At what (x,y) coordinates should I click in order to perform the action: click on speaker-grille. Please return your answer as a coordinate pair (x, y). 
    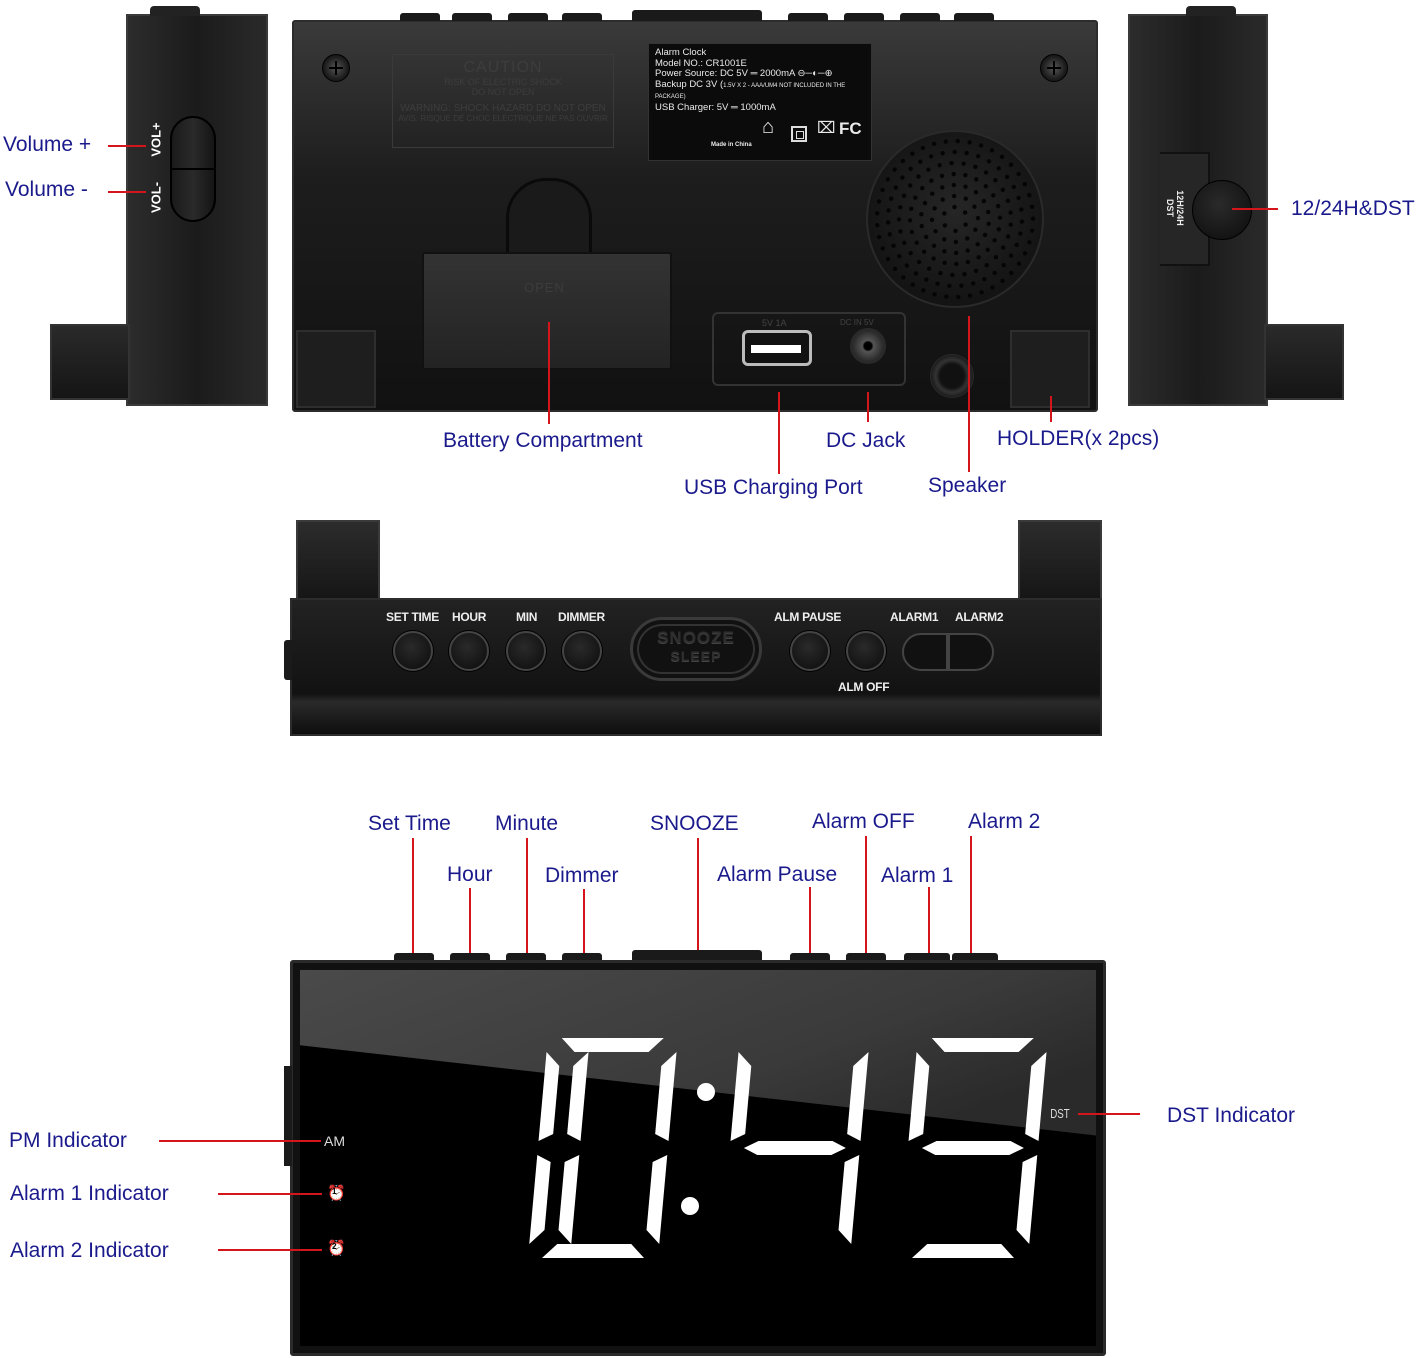
    Looking at the image, I should click on (955, 219).